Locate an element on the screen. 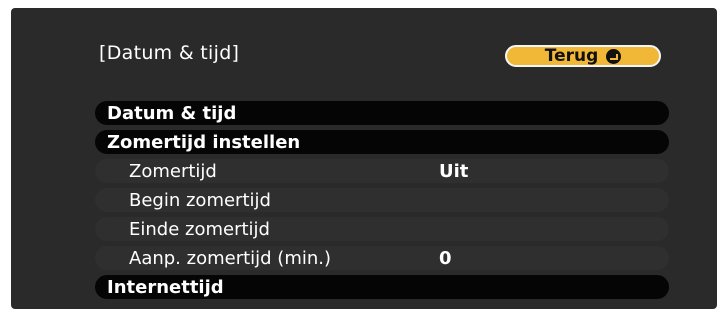 Image resolution: width=719 pixels, height=311 pixels. menu-item-label: Aanp. zomertijd (min.) is located at coordinates (230, 258).